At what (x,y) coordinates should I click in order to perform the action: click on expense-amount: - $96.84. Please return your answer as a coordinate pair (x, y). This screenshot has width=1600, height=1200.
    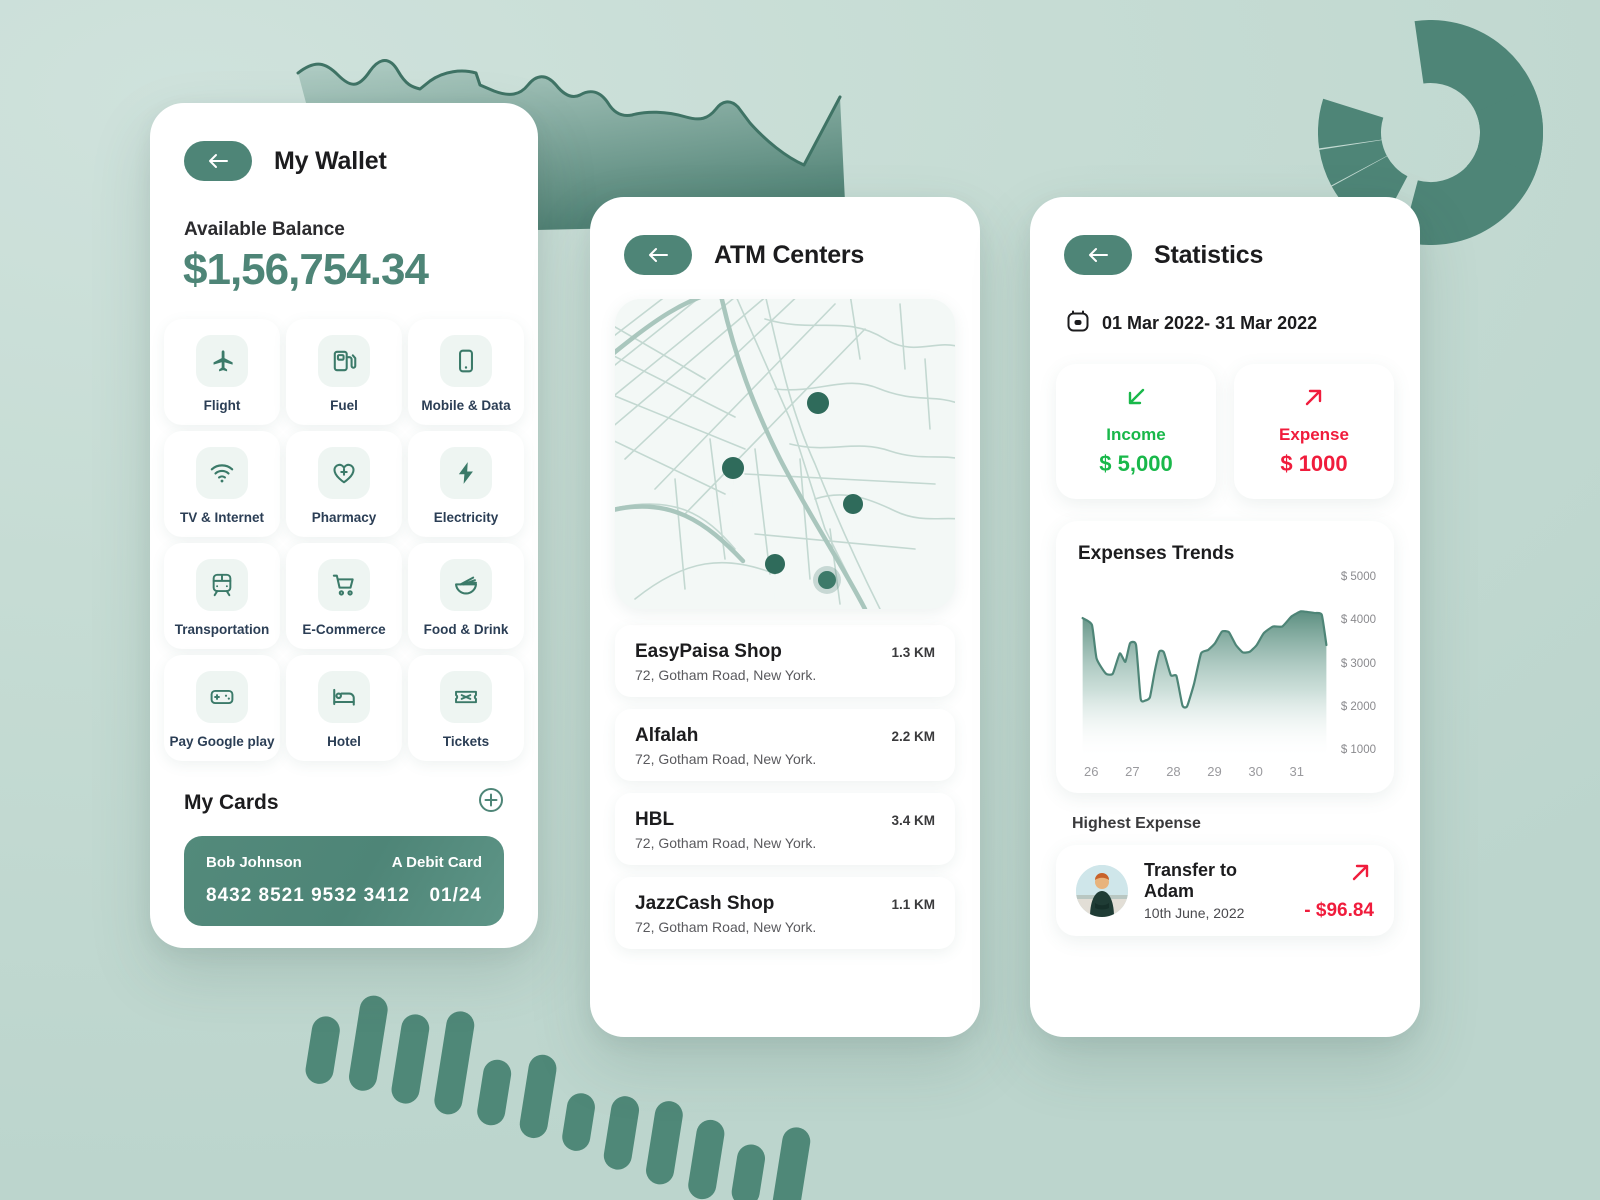
    Looking at the image, I should click on (1339, 910).